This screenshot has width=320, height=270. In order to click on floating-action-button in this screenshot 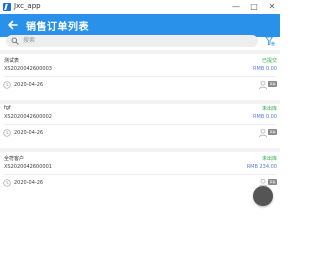, I will do `click(263, 196)`.